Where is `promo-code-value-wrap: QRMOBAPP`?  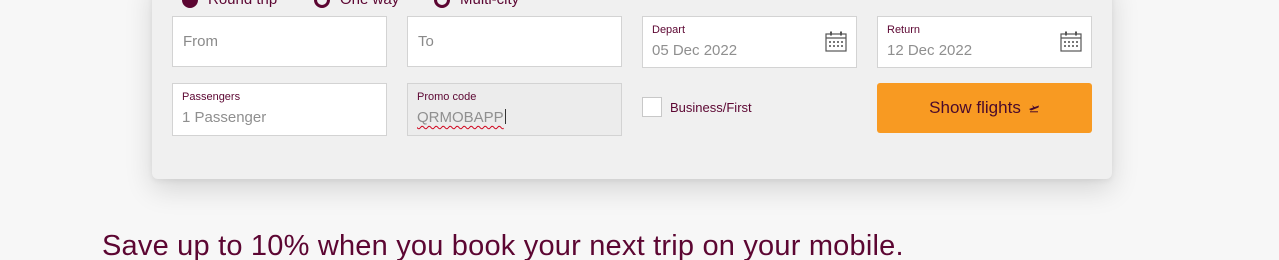
promo-code-value-wrap: QRMOBAPP is located at coordinates (461, 117).